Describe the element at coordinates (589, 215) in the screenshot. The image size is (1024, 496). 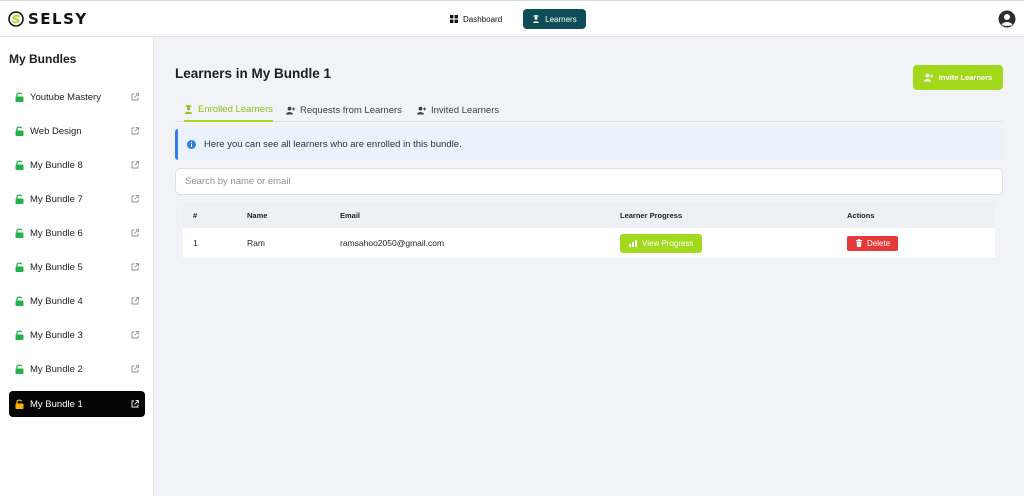
I see `table-header: # Name Email Learner Progress Actions` at that location.